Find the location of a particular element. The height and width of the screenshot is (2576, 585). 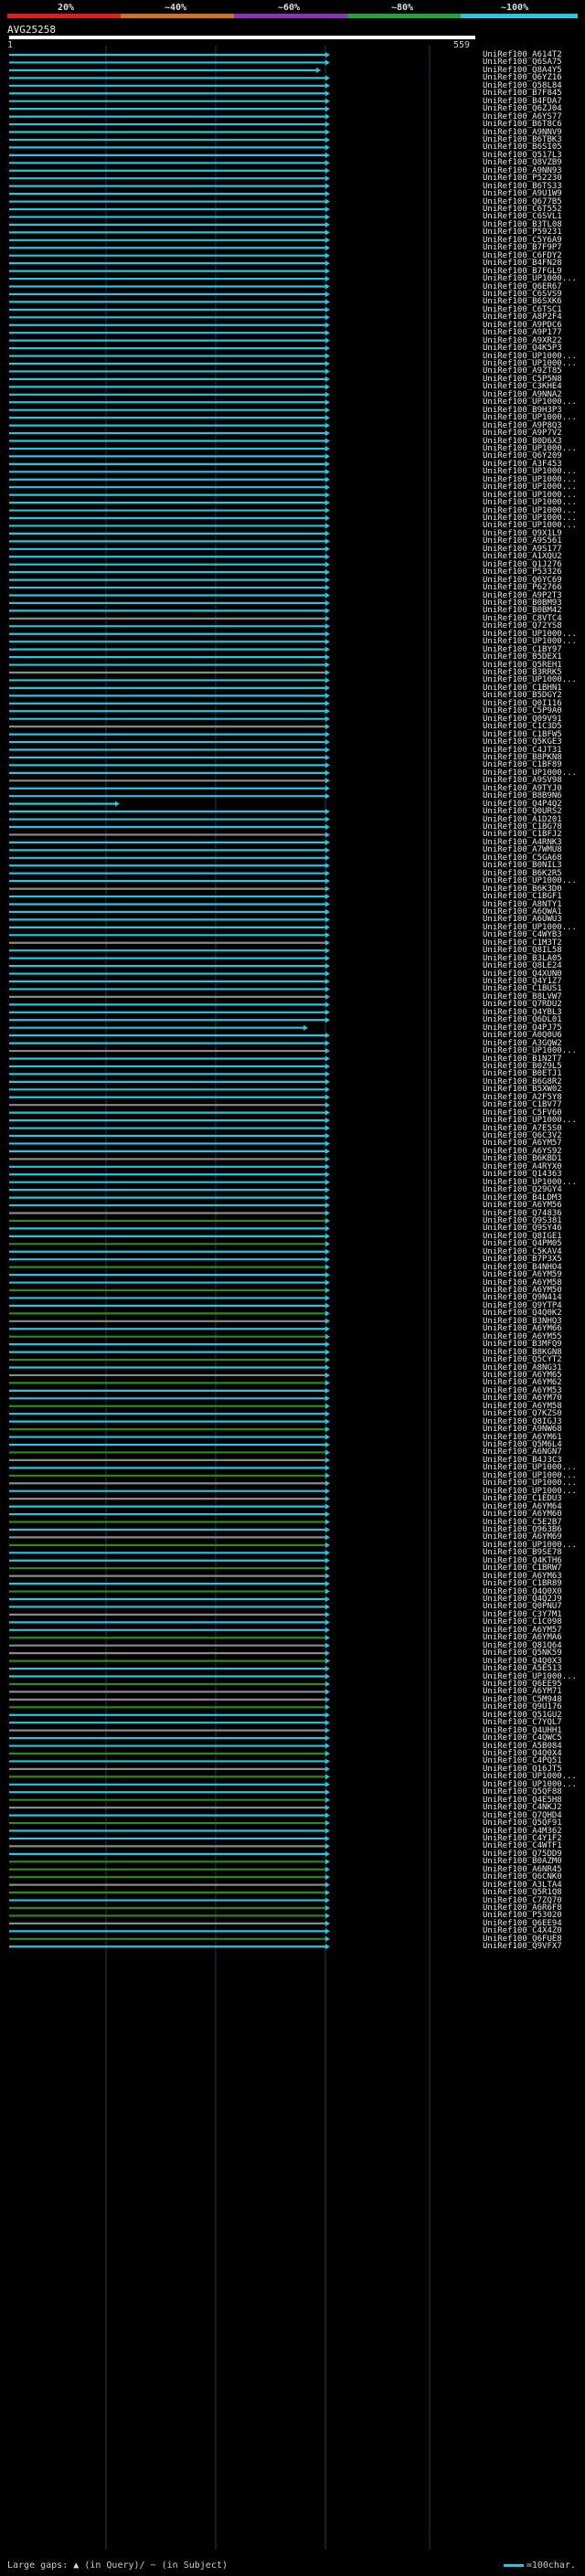

legend-text: =100char. is located at coordinates (551, 2565).